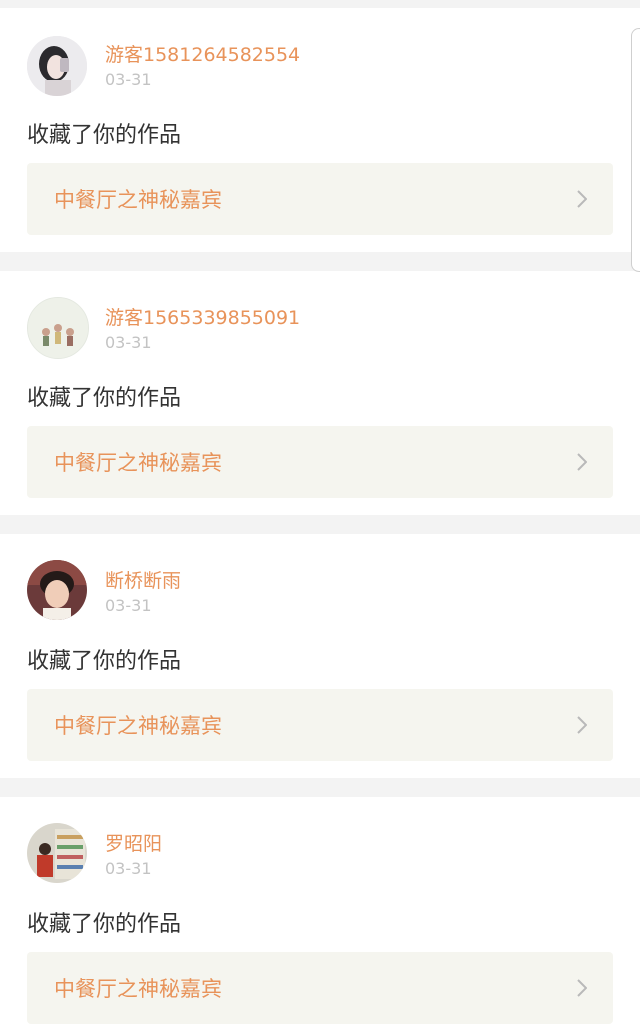  What do you see at coordinates (635, 150) in the screenshot?
I see `edge-scroll-handle` at bounding box center [635, 150].